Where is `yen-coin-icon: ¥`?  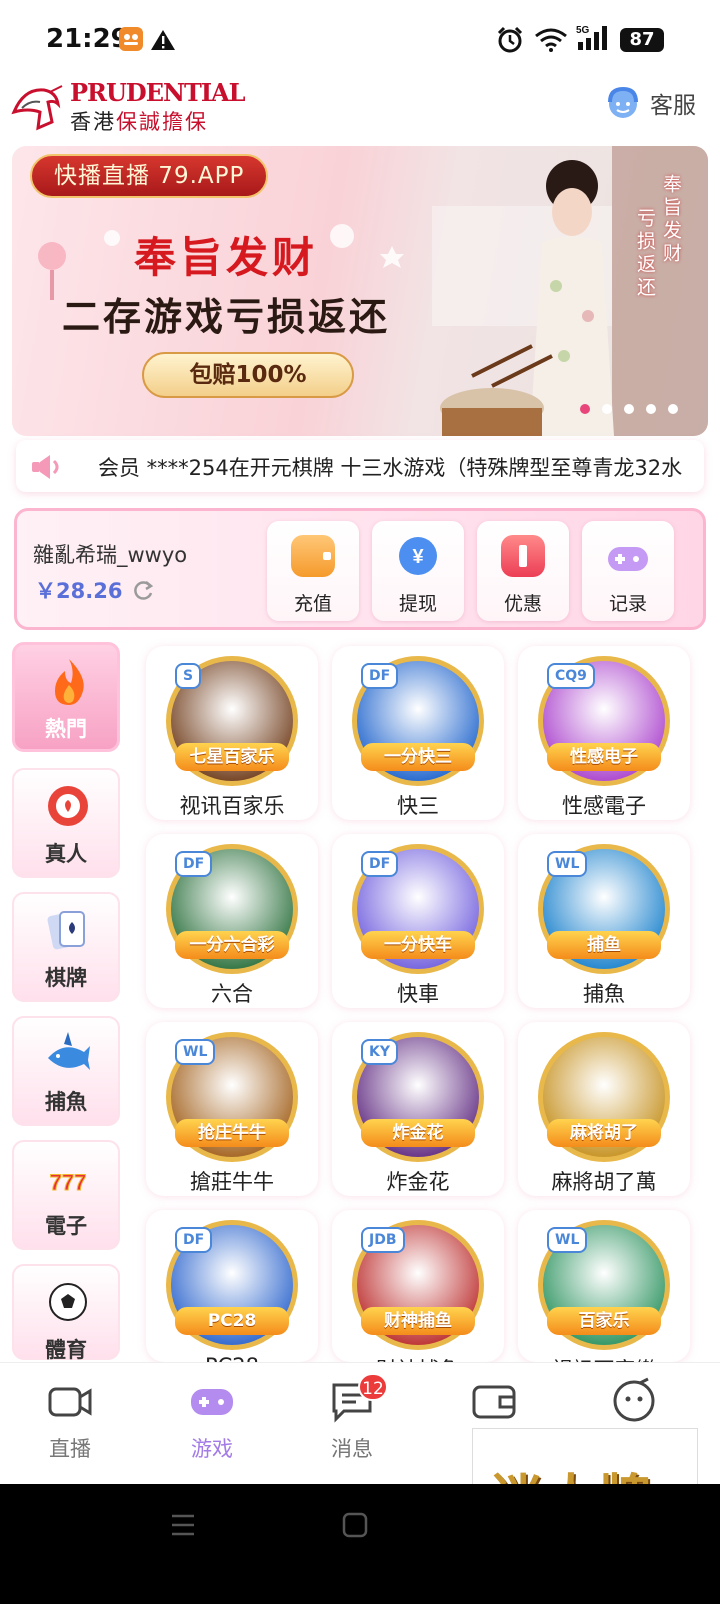
yen-coin-icon: ¥ is located at coordinates (418, 556).